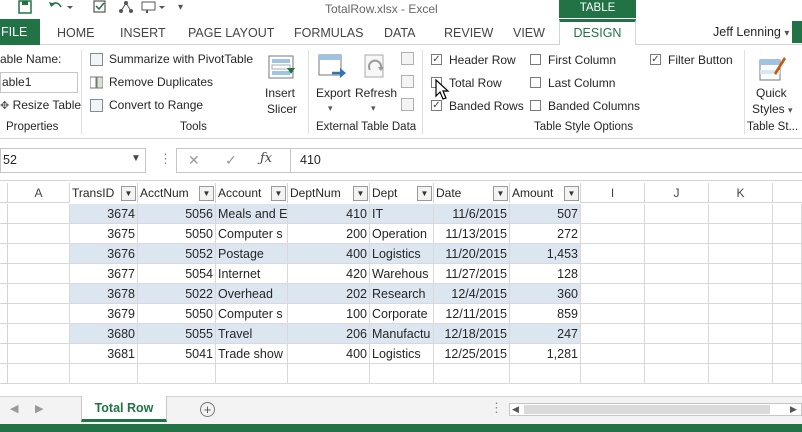 Image resolution: width=802 pixels, height=432 pixels. What do you see at coordinates (104, 314) in the screenshot?
I see `cell-transid: 3679` at bounding box center [104, 314].